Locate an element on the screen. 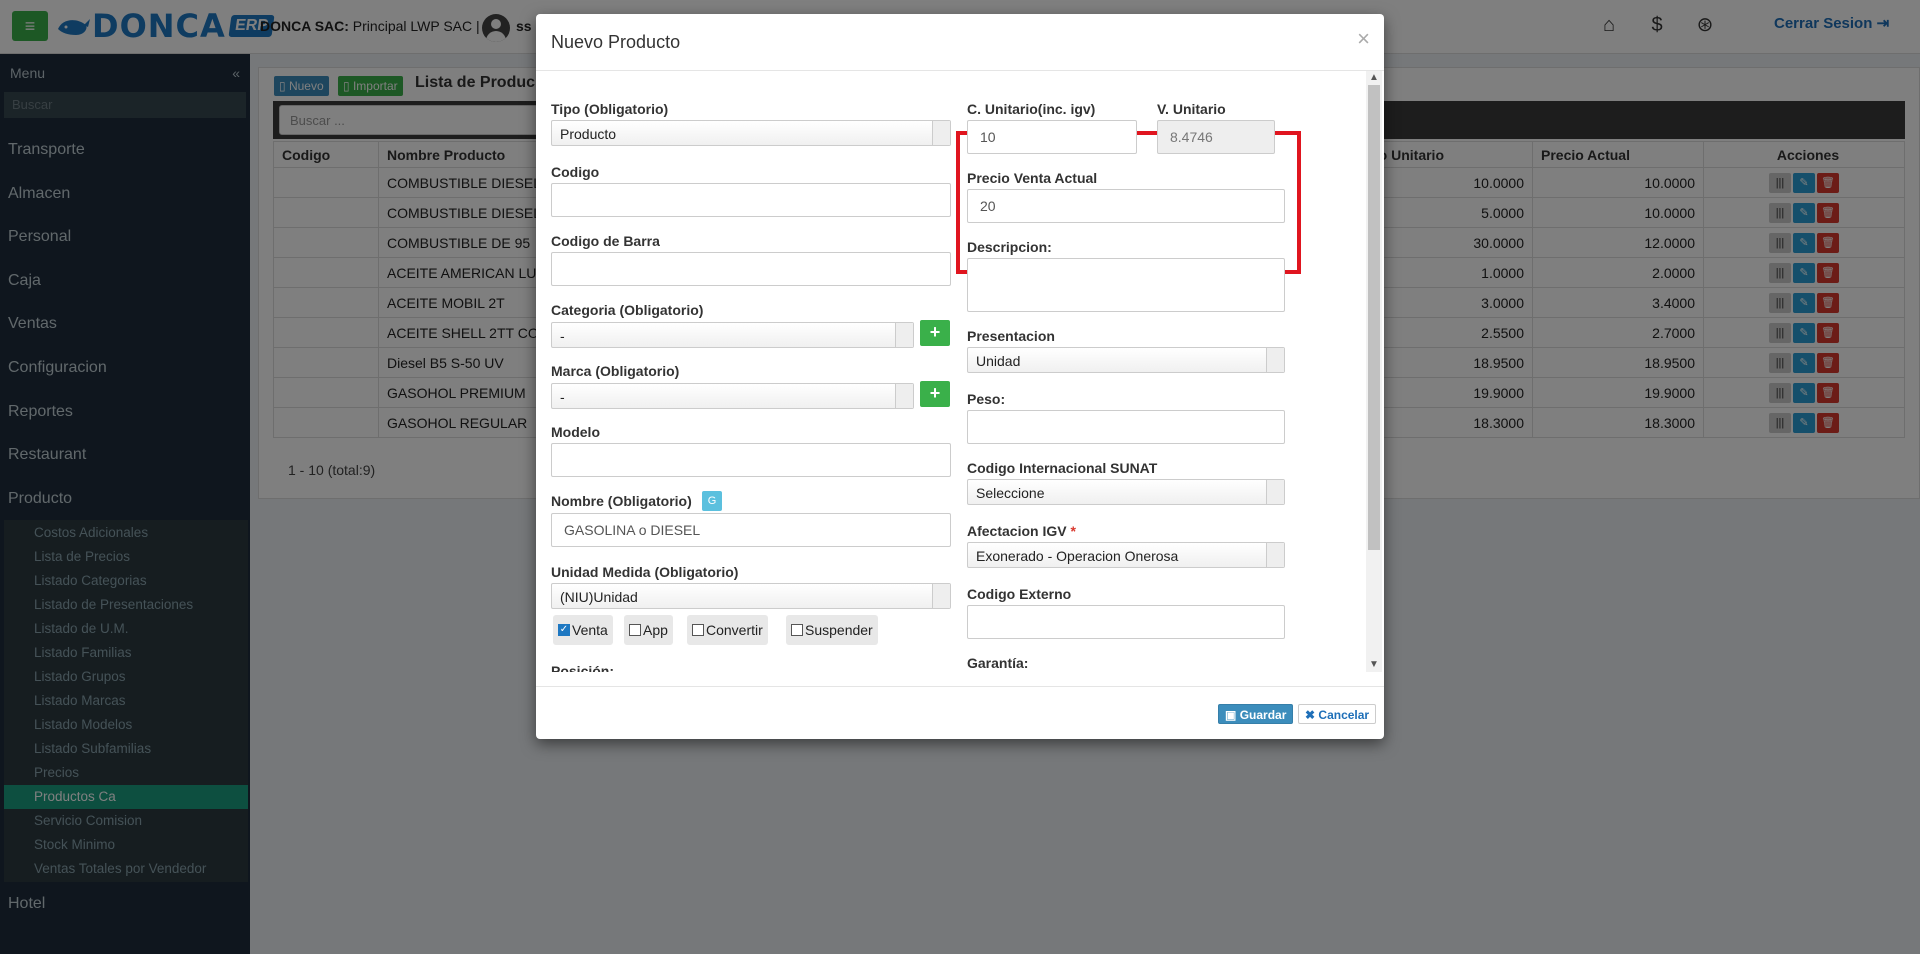  close-icon: ✖ is located at coordinates (1310, 715).